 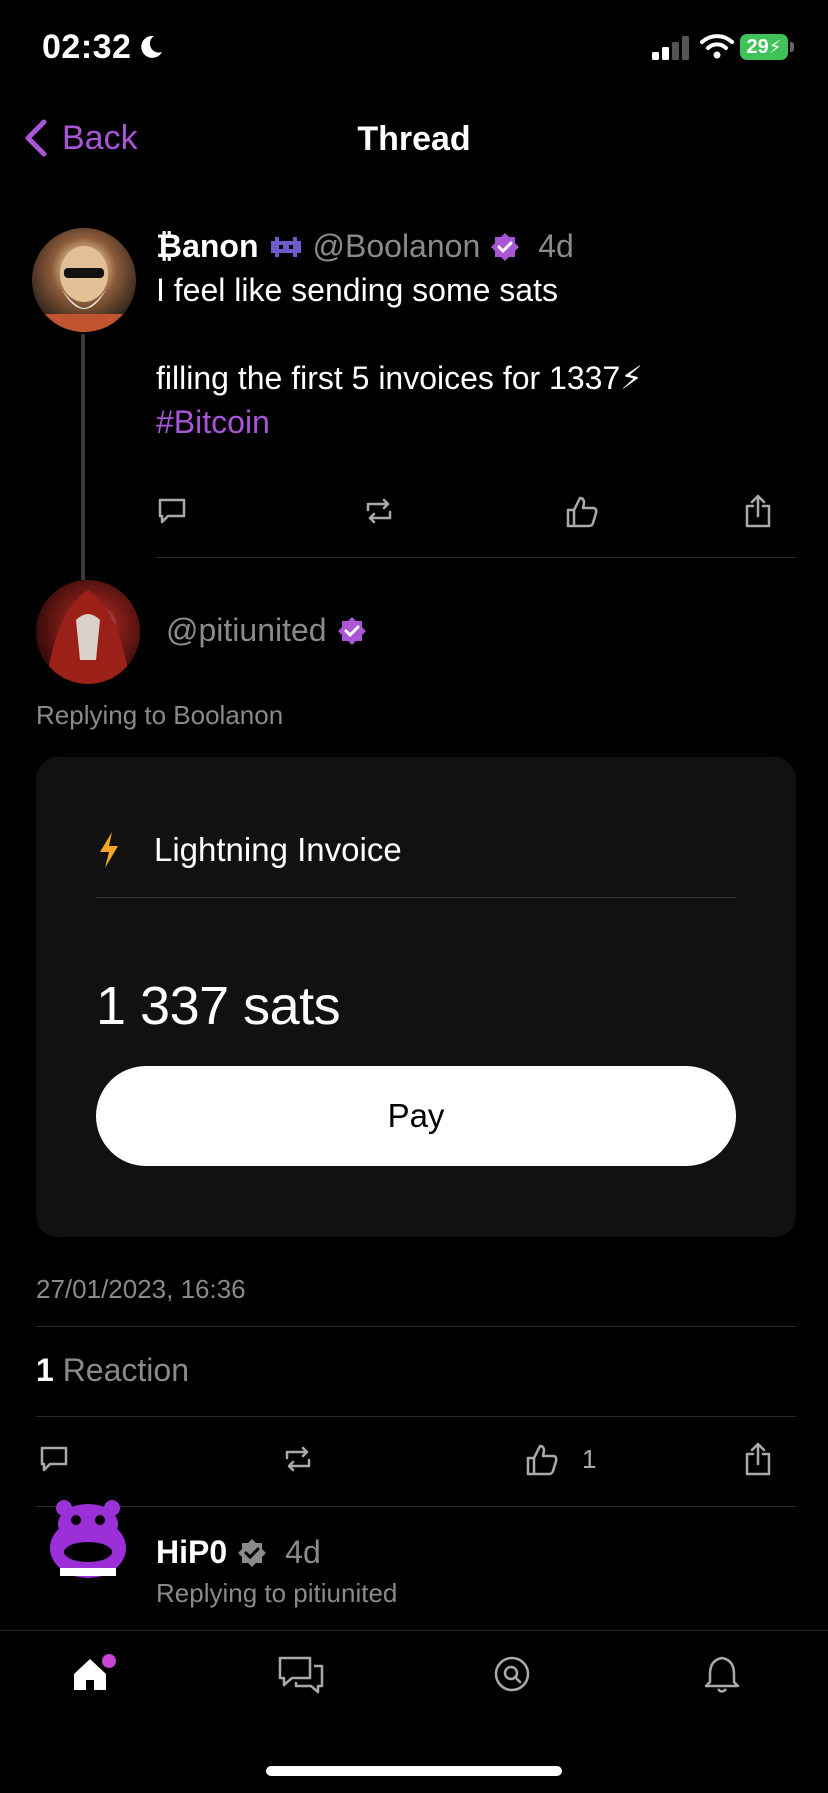 What do you see at coordinates (109, 1661) in the screenshot?
I see `notification-dot` at bounding box center [109, 1661].